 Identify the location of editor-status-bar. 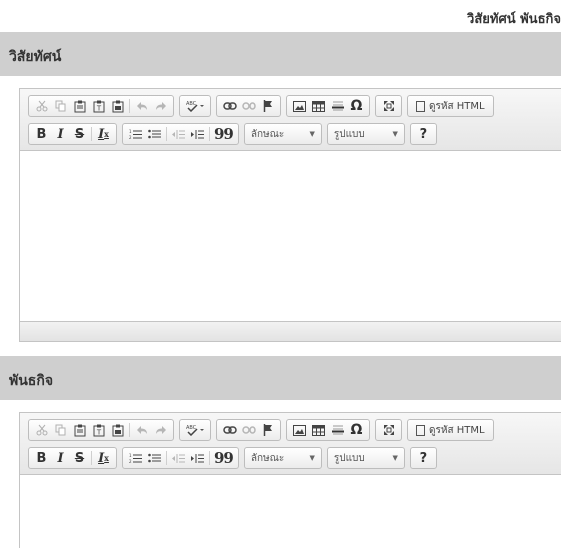
(290, 331).